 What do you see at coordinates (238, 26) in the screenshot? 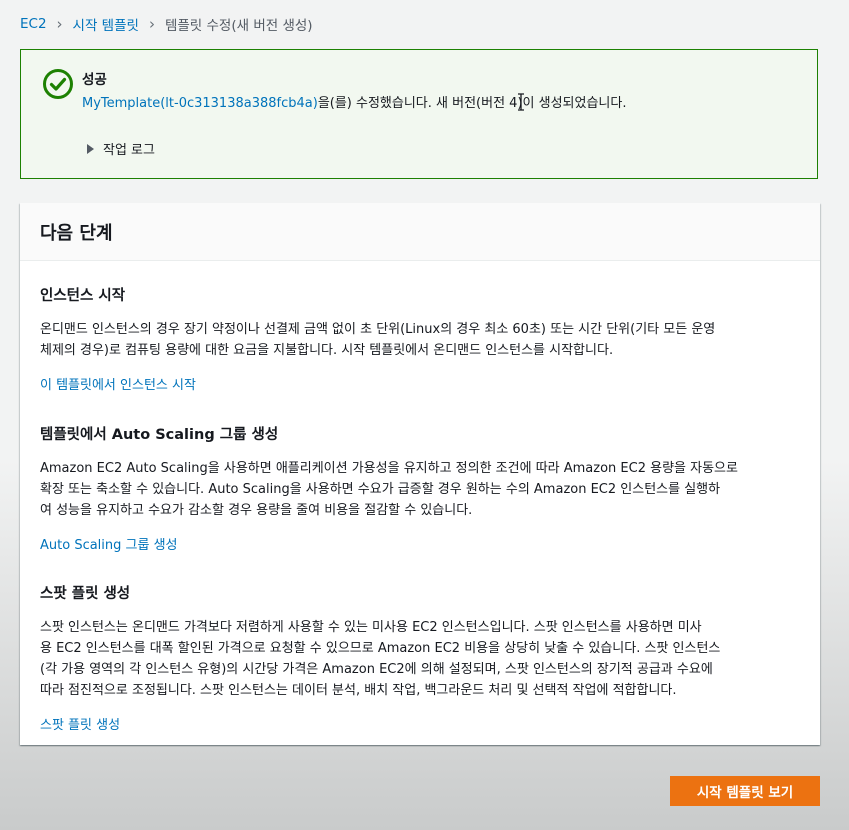
I see `breadcrumb-current: 템플릿 수정(새 버전 생성)` at bounding box center [238, 26].